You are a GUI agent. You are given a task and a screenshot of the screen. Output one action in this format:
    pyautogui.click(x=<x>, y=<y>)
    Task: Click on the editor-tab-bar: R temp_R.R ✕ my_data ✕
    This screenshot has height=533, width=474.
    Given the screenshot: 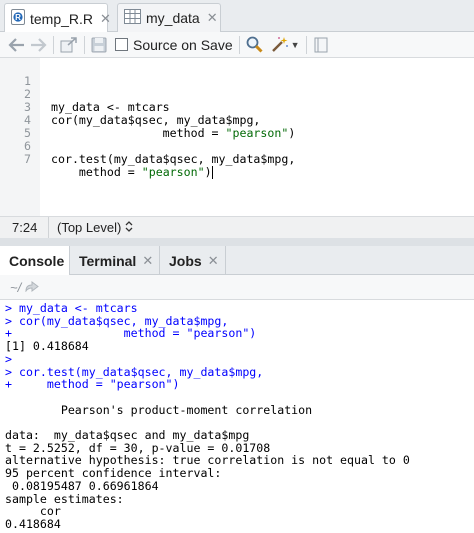 What is the action you would take?
    pyautogui.click(x=237, y=16)
    